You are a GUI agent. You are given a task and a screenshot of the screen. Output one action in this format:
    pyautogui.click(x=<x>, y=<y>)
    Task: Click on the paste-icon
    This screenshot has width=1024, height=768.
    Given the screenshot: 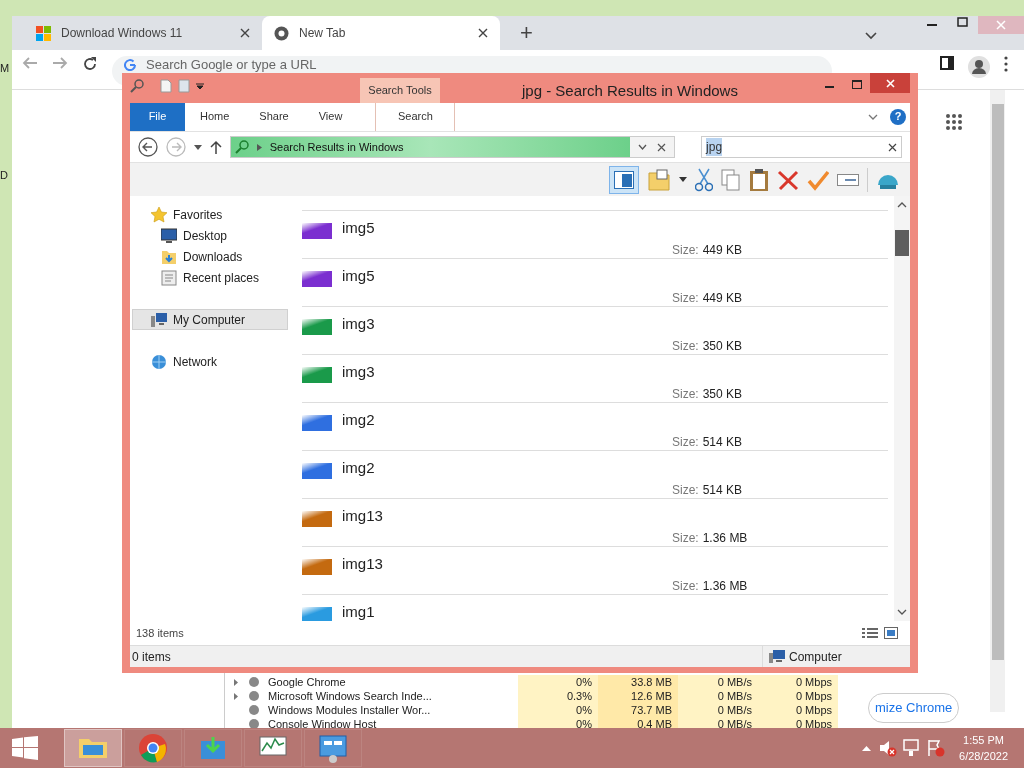 What is the action you would take?
    pyautogui.click(x=759, y=179)
    